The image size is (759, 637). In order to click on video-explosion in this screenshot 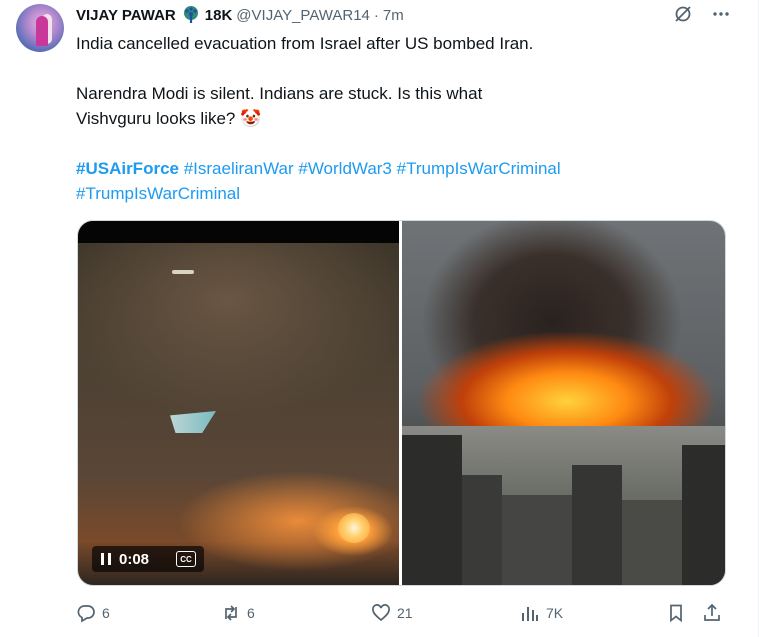, I will do `click(354, 528)`.